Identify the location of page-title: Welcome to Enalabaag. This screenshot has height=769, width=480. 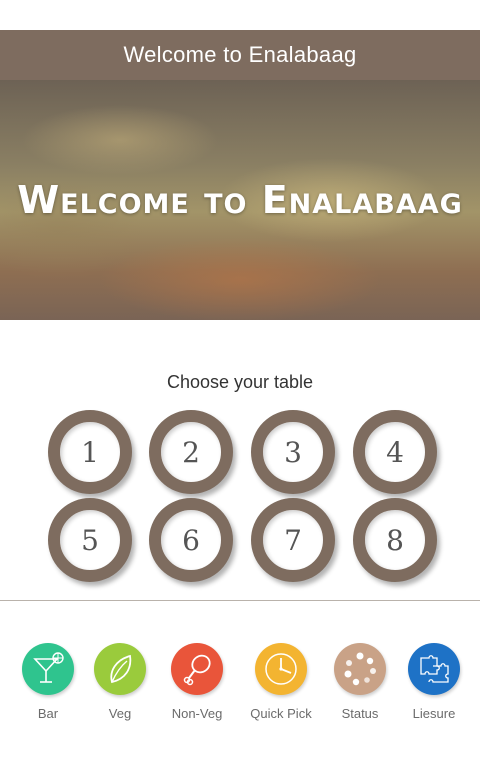
(240, 54).